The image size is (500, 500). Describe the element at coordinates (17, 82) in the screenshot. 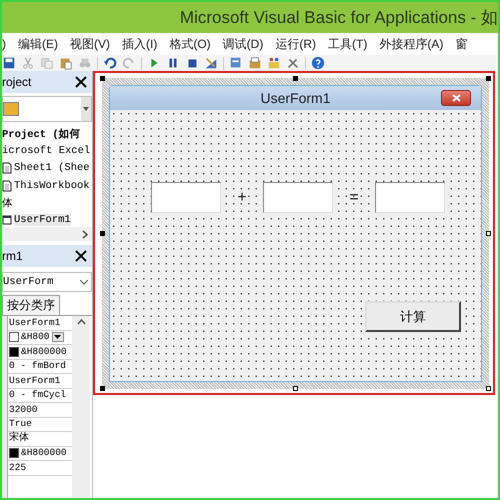

I see `pane-title: roject` at that location.